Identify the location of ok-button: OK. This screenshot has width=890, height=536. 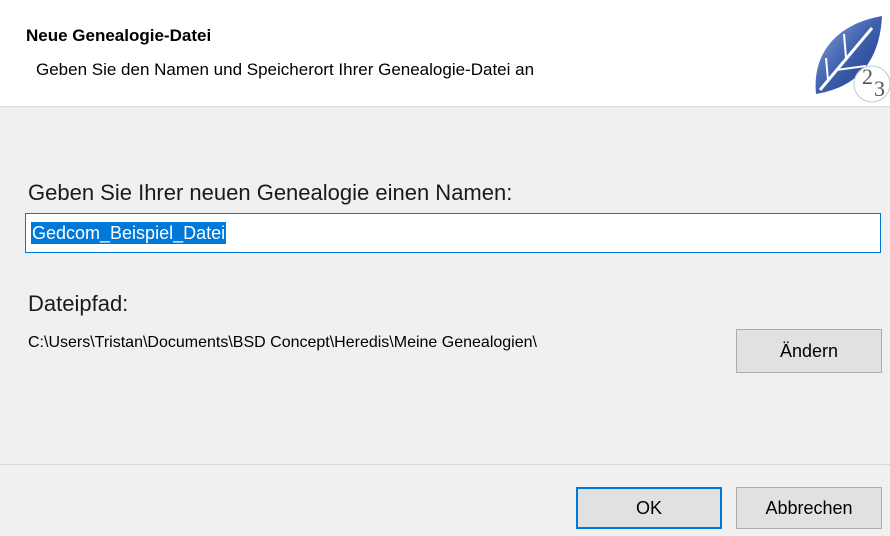
(649, 508).